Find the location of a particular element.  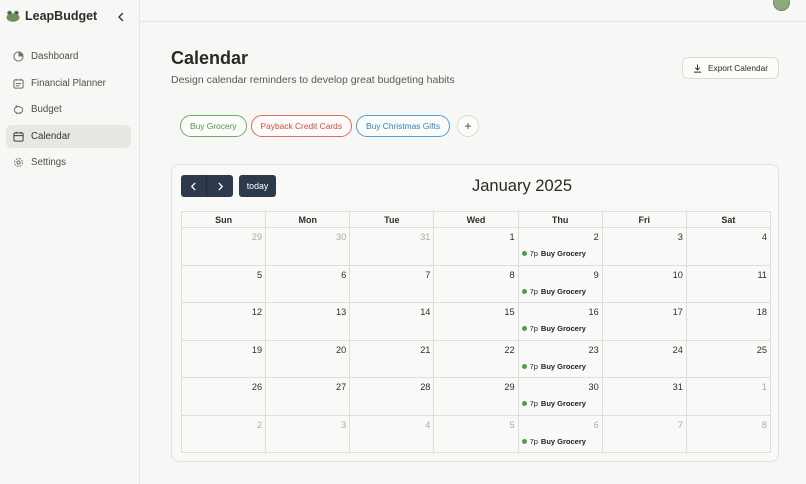

day-cell: 15 is located at coordinates (476, 321).